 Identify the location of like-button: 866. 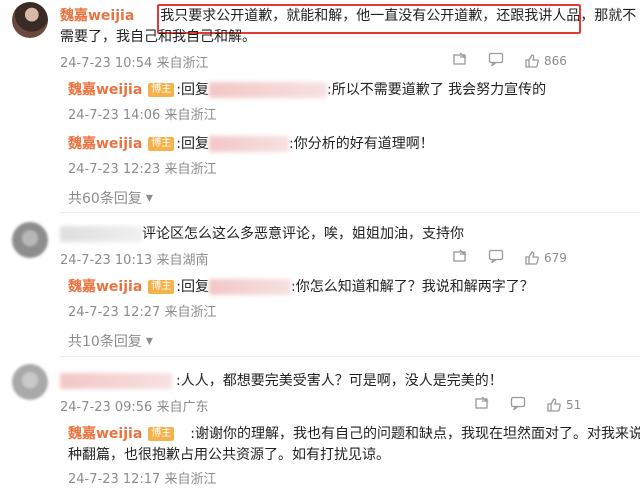
(545, 61).